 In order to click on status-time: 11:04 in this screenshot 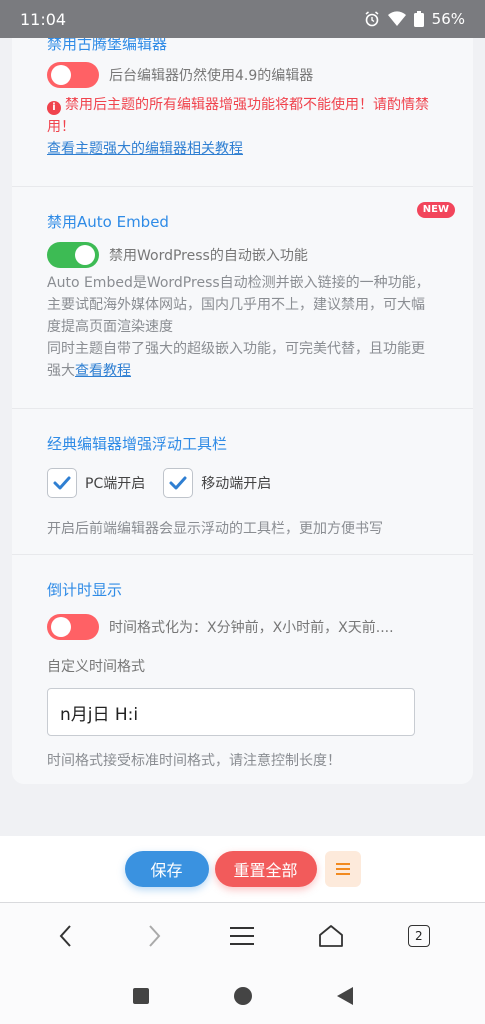, I will do `click(43, 19)`.